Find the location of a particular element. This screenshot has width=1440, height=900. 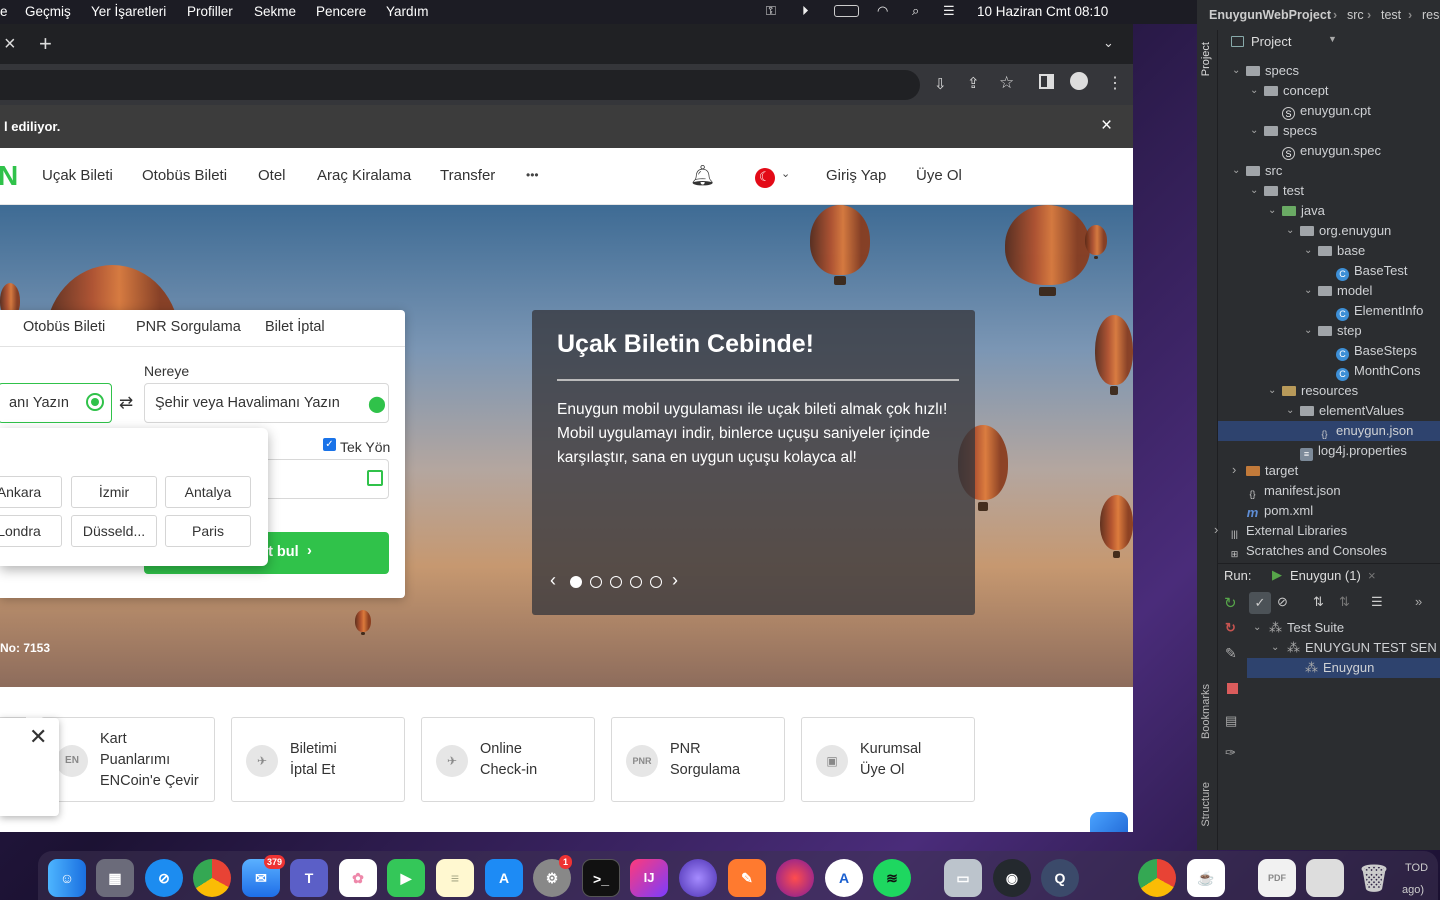

close-tab-icon: × is located at coordinates (10, 44).